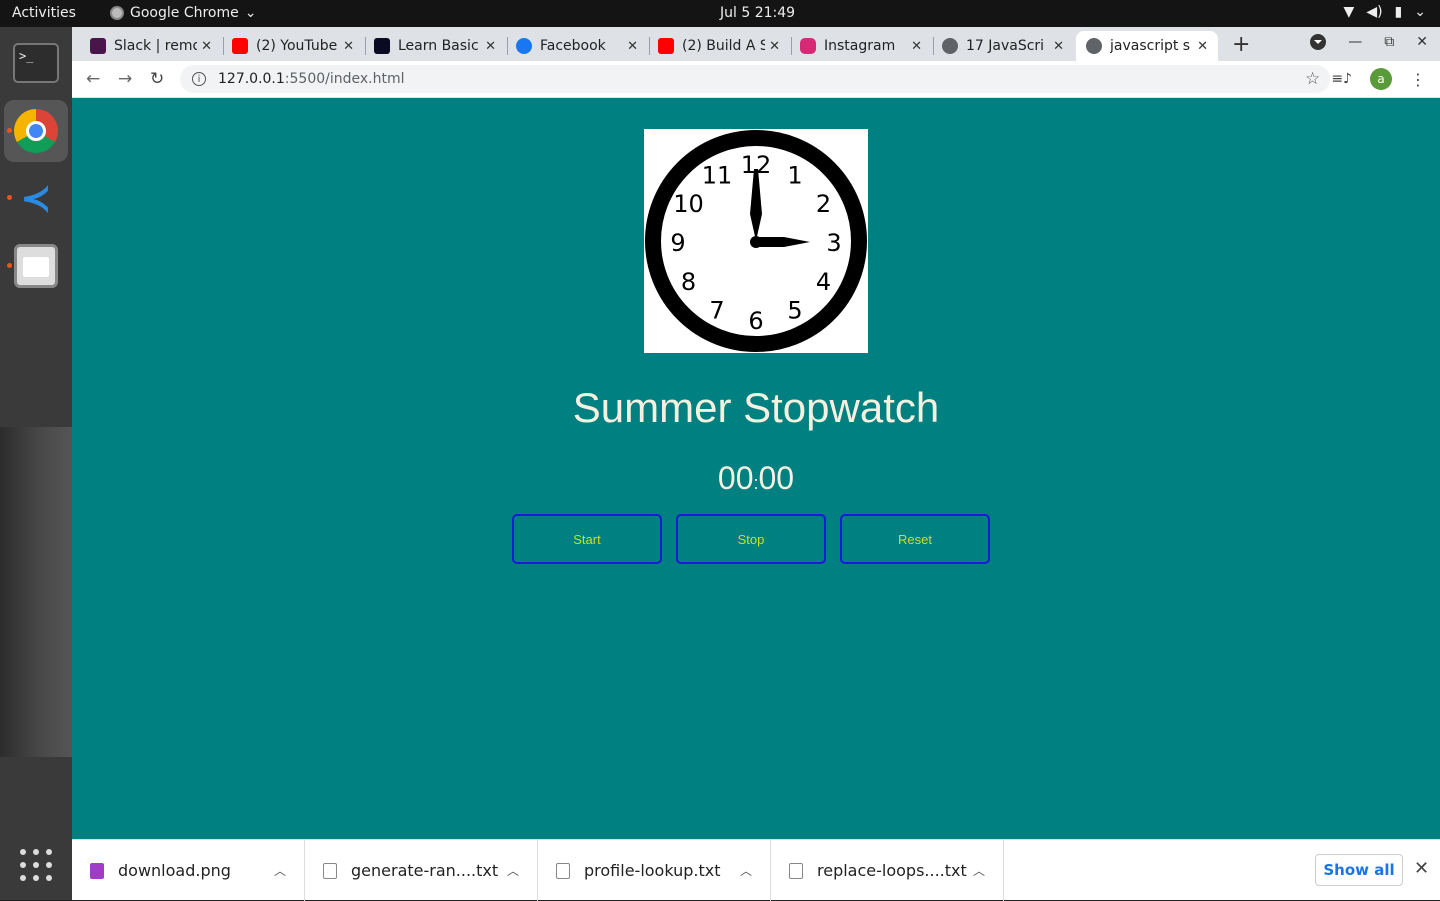 The width and height of the screenshot is (1440, 901). I want to click on tab-facebook: Facebook ✕, so click(577, 46).